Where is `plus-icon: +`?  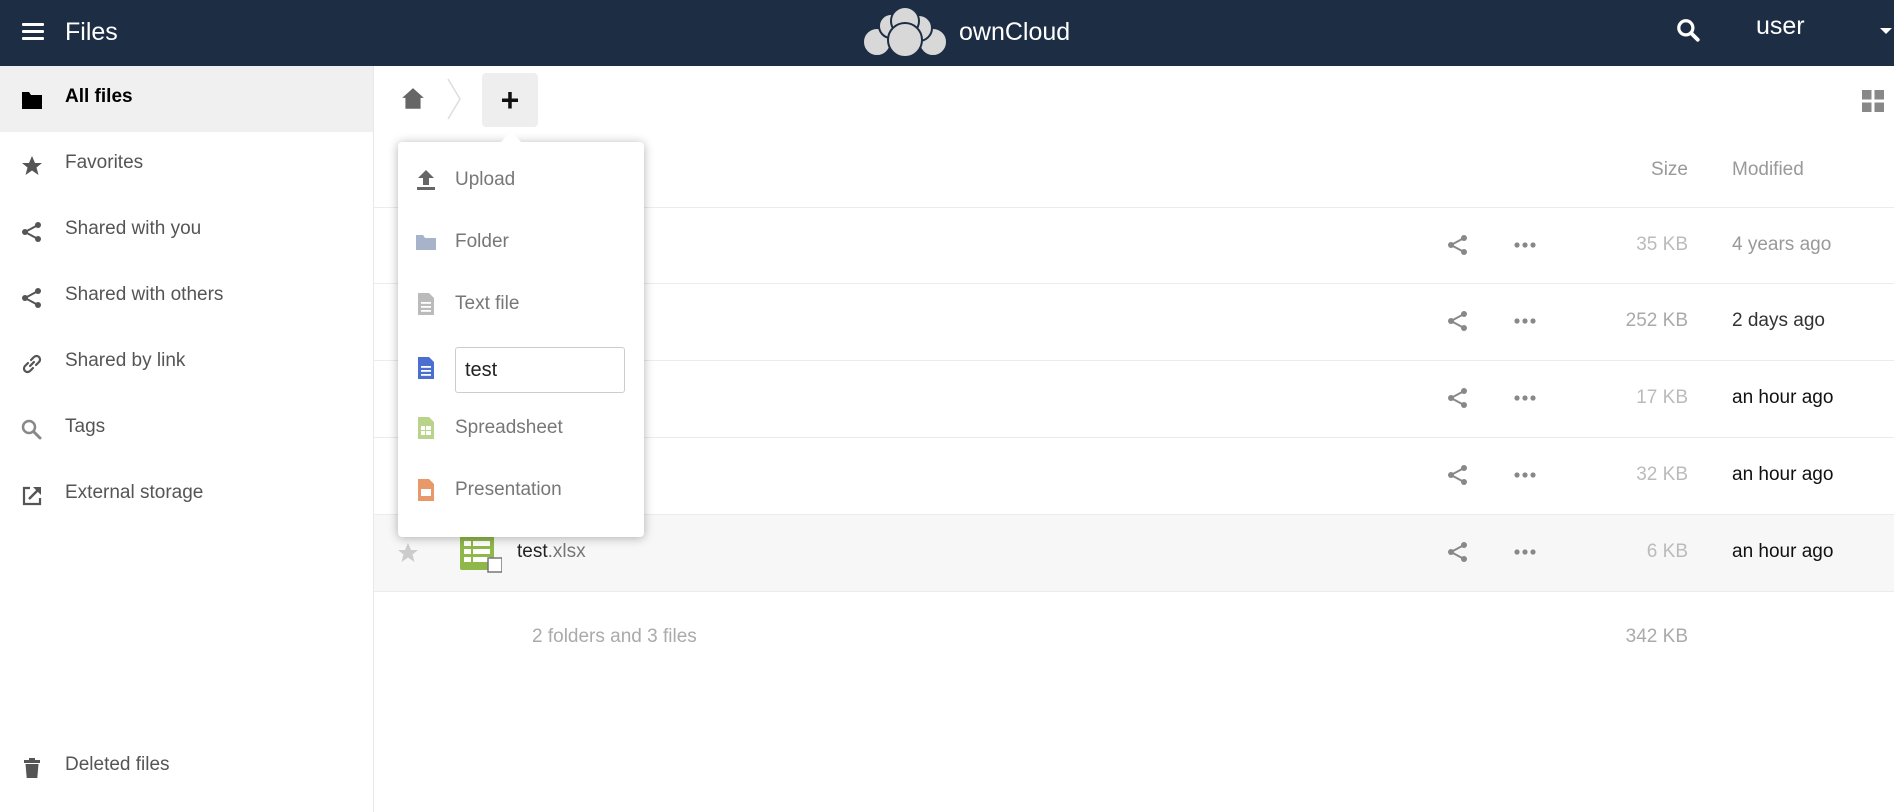
plus-icon: + is located at coordinates (510, 100).